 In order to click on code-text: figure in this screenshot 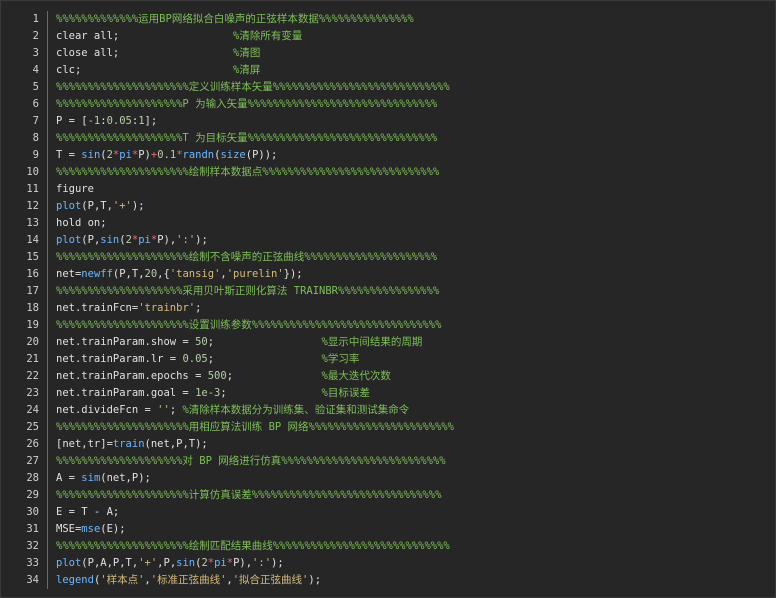, I will do `click(75, 189)`.